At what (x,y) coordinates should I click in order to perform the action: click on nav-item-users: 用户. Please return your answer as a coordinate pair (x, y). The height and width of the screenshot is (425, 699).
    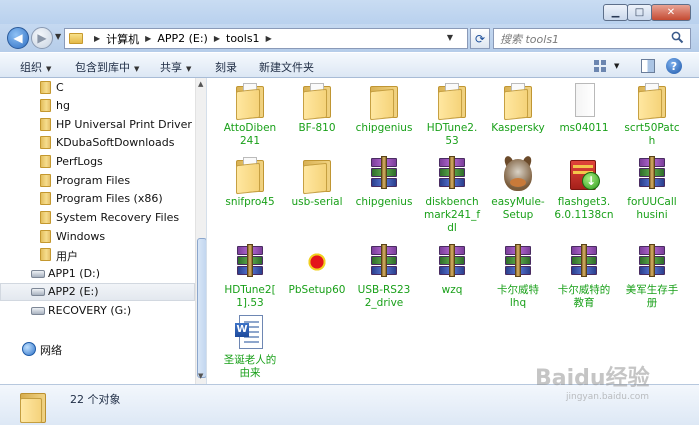
    Looking at the image, I should click on (97, 255).